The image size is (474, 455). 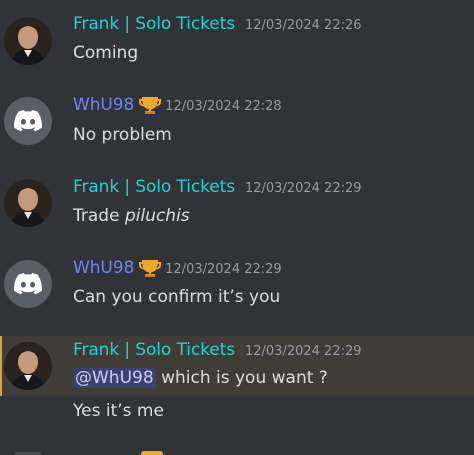 What do you see at coordinates (157, 216) in the screenshot?
I see `message-text-italic: piluchis` at bounding box center [157, 216].